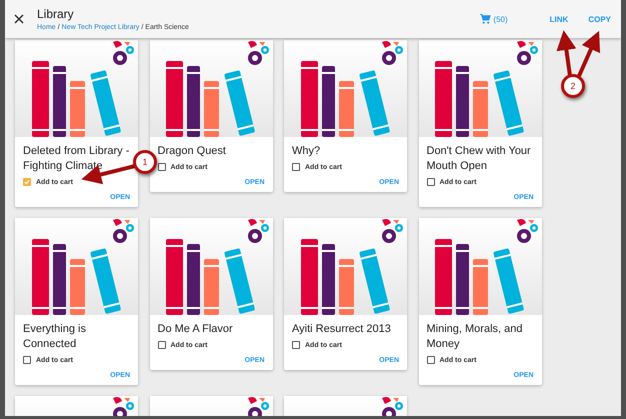 Image resolution: width=626 pixels, height=419 pixels. Describe the element at coordinates (479, 159) in the screenshot. I see `card-title: Don't Chew with Your Mouth Open` at that location.